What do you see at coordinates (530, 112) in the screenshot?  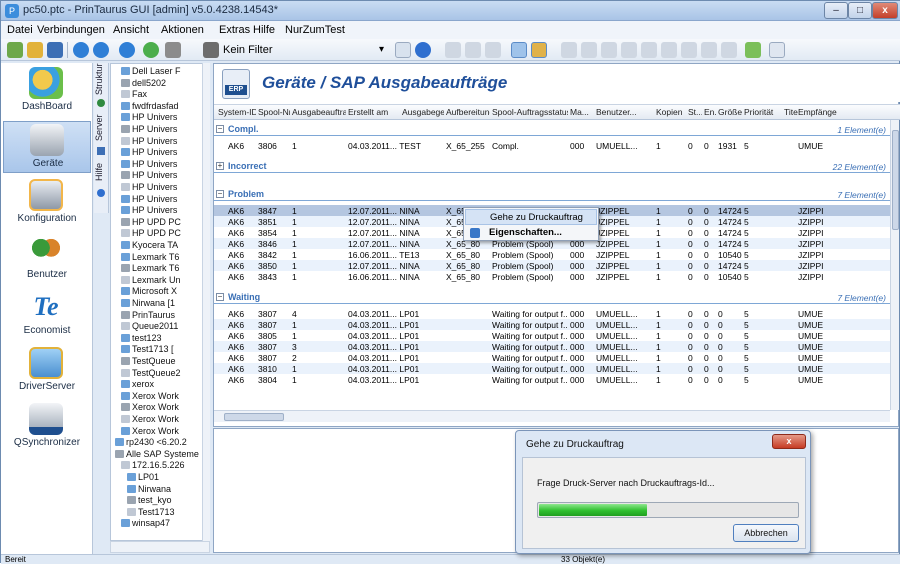 I see `column-header: Spool-Auftragsstatus` at bounding box center [530, 112].